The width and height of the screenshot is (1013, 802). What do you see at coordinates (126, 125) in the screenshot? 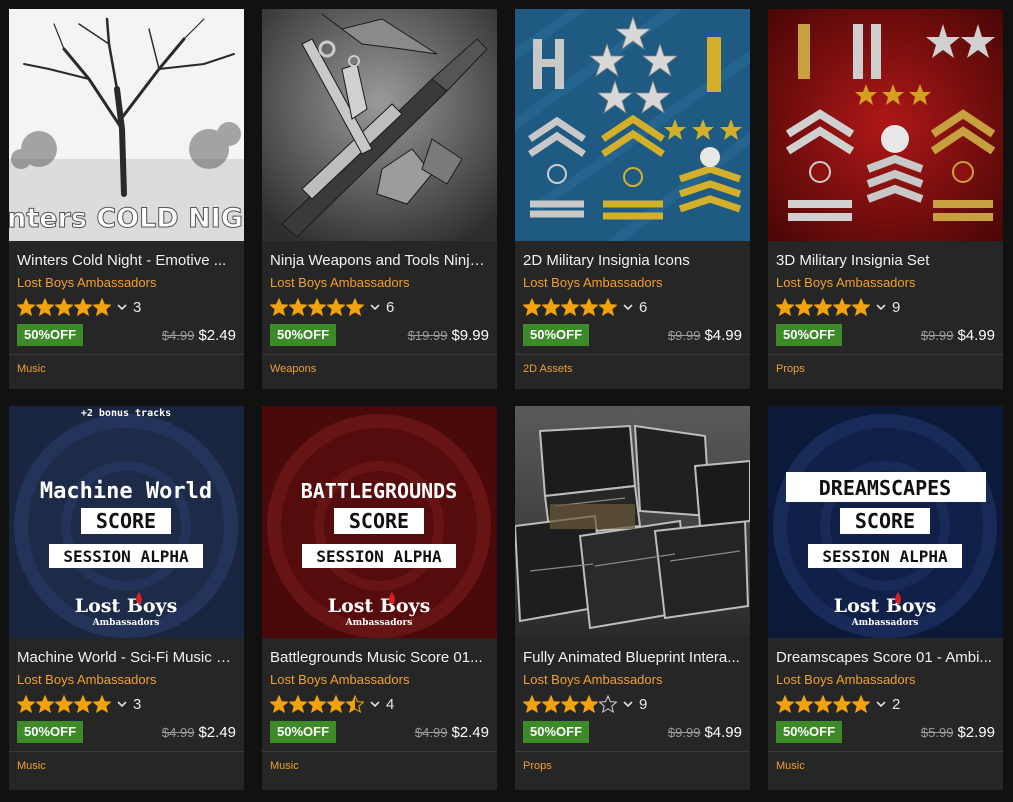
I see `product-thumbnail: Winters COLD NIGHT` at bounding box center [126, 125].